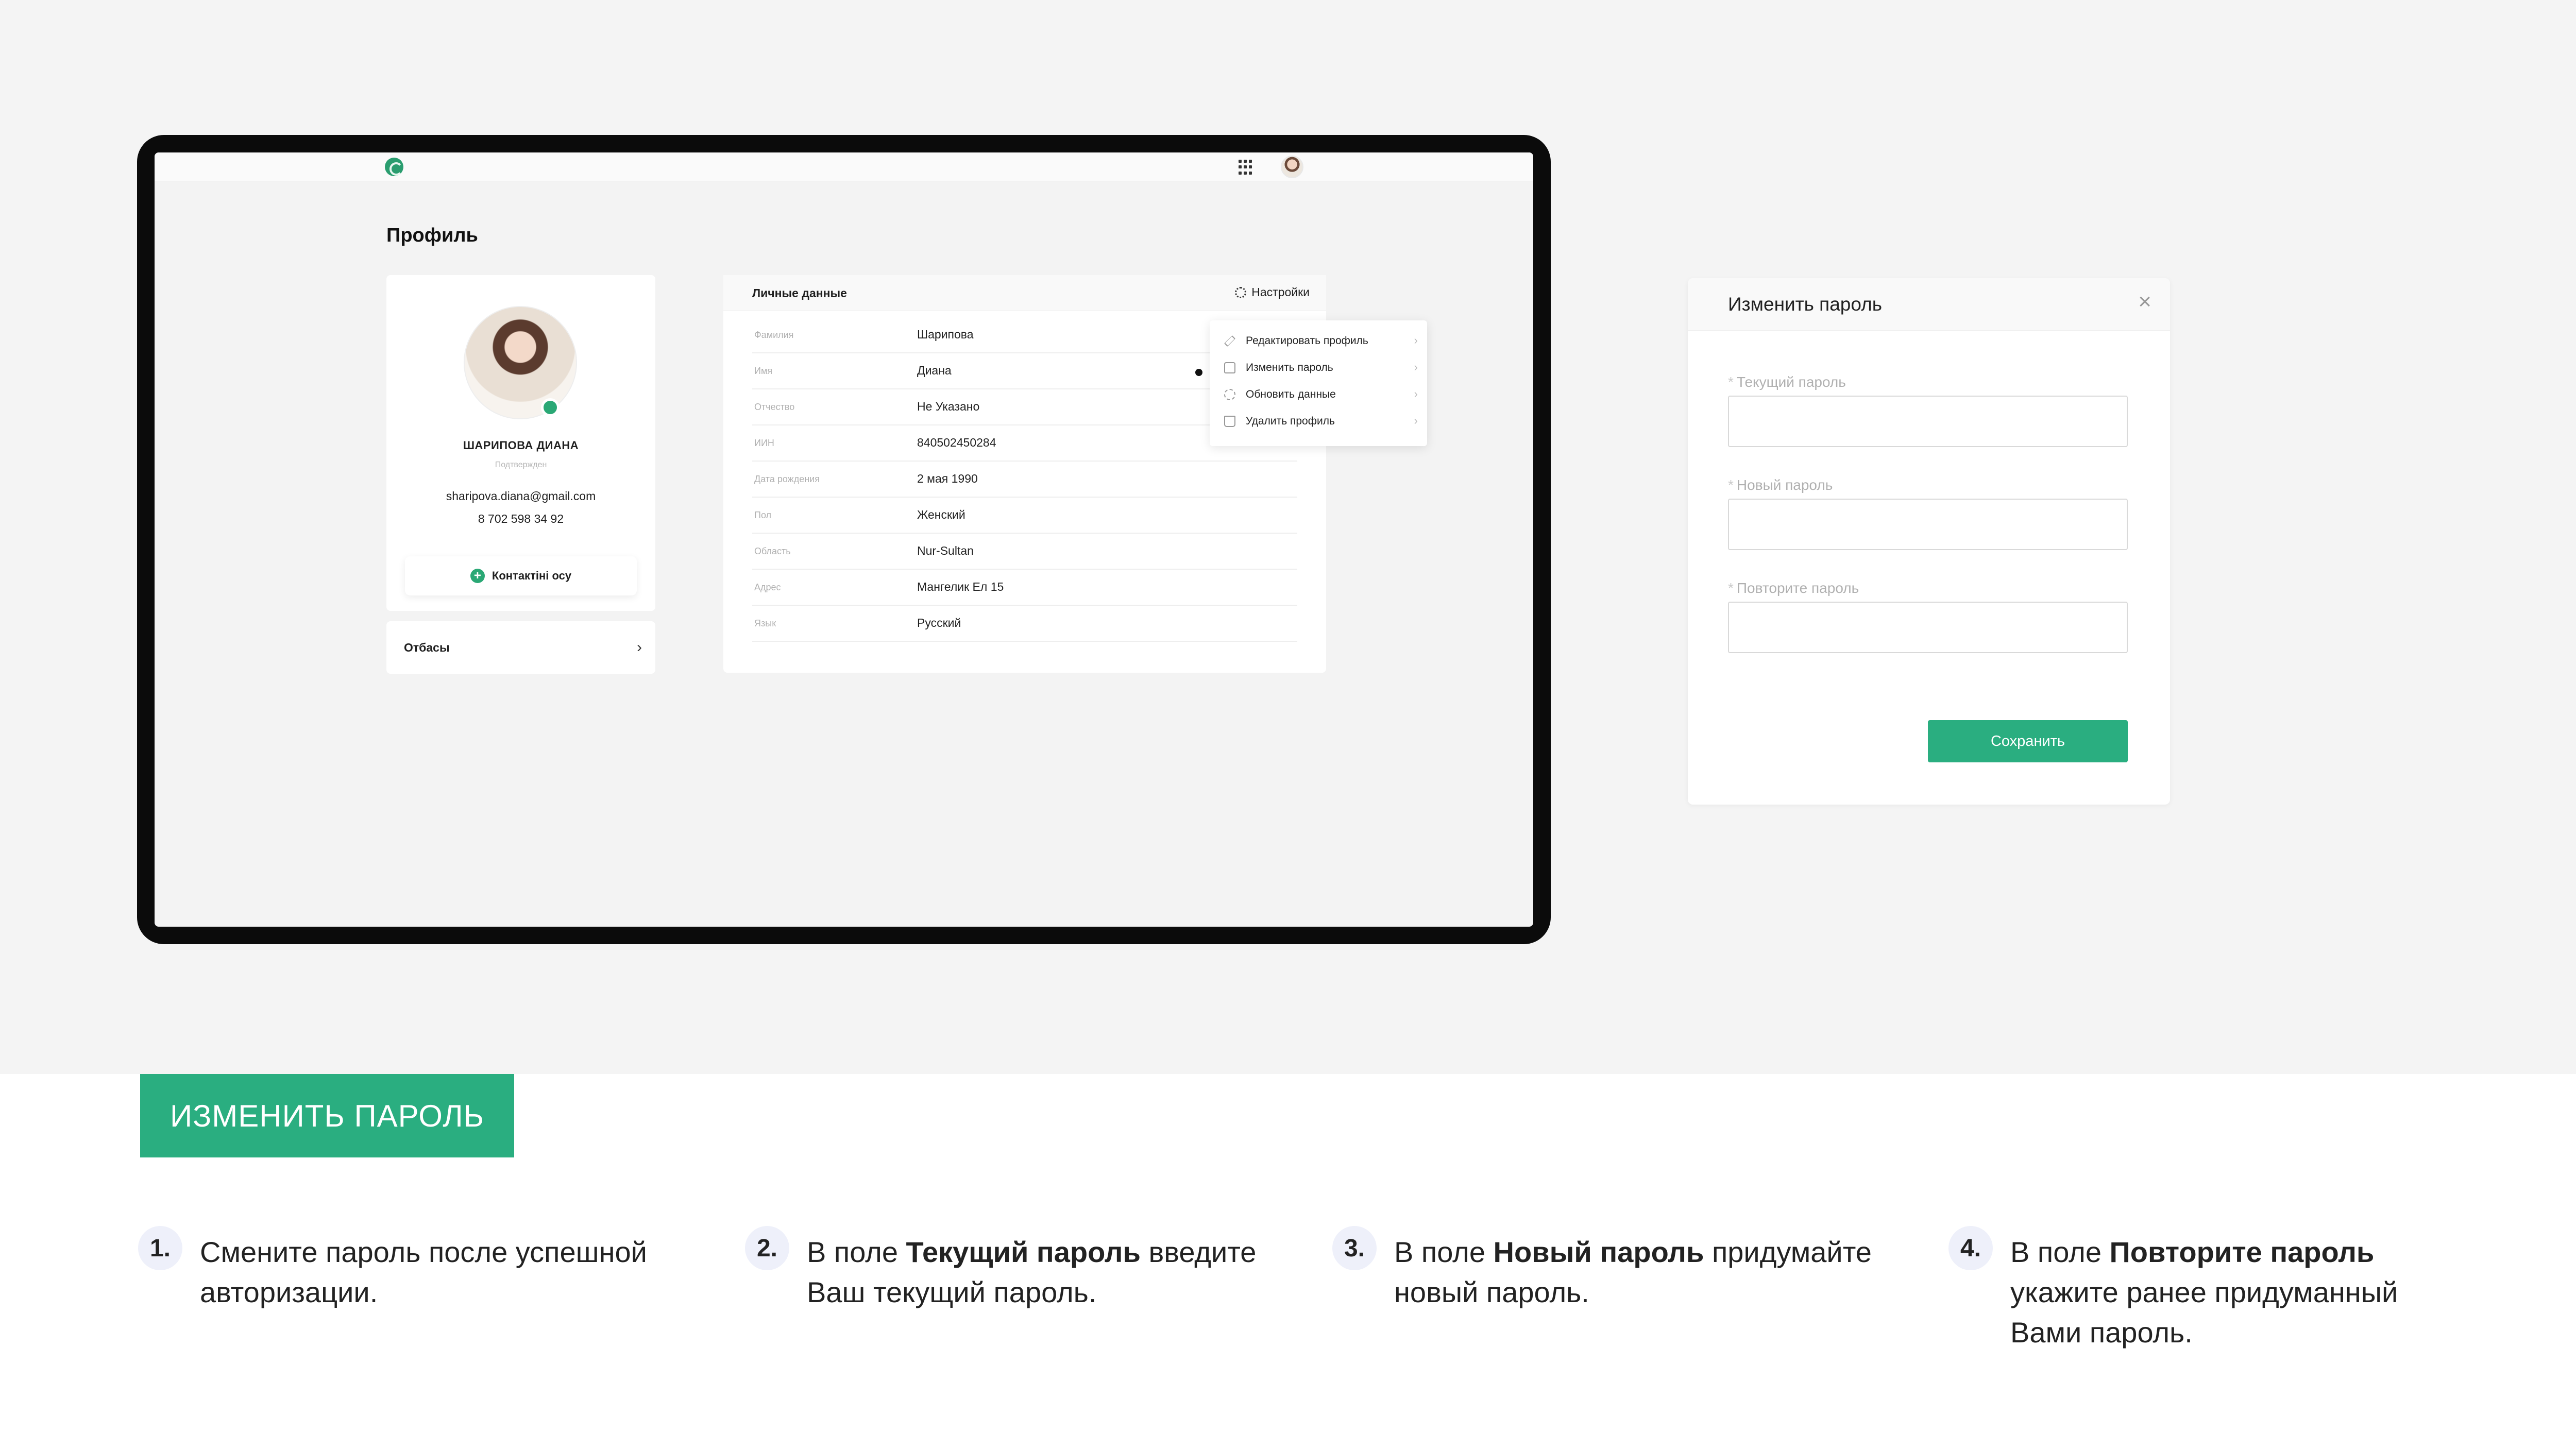 The width and height of the screenshot is (2576, 1449). I want to click on repeat-password-field, so click(1928, 627).